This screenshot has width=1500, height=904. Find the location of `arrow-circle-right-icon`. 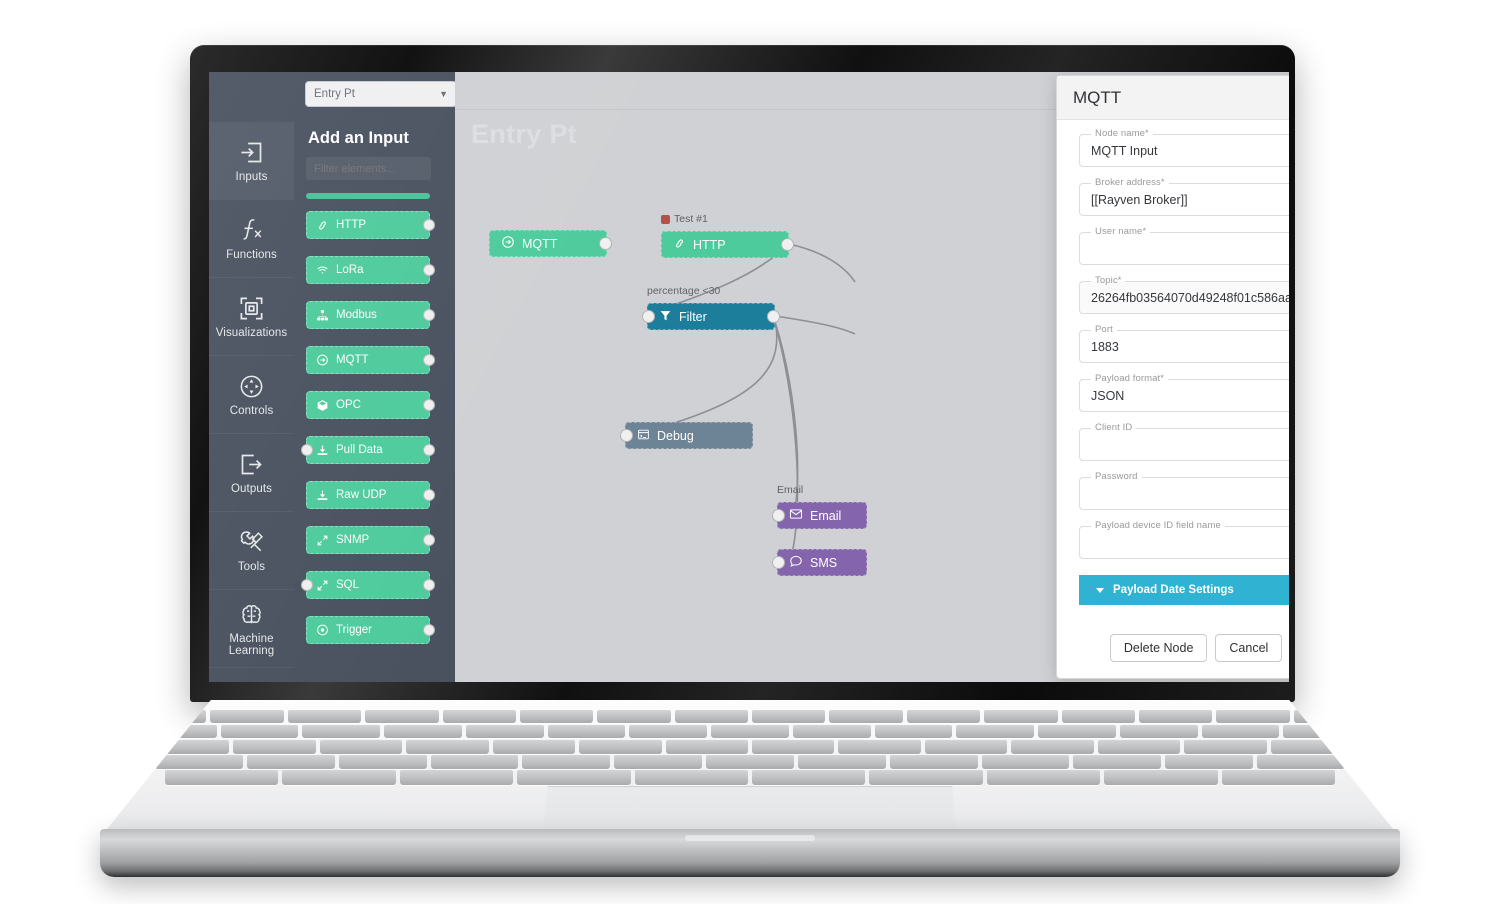

arrow-circle-right-icon is located at coordinates (322, 360).